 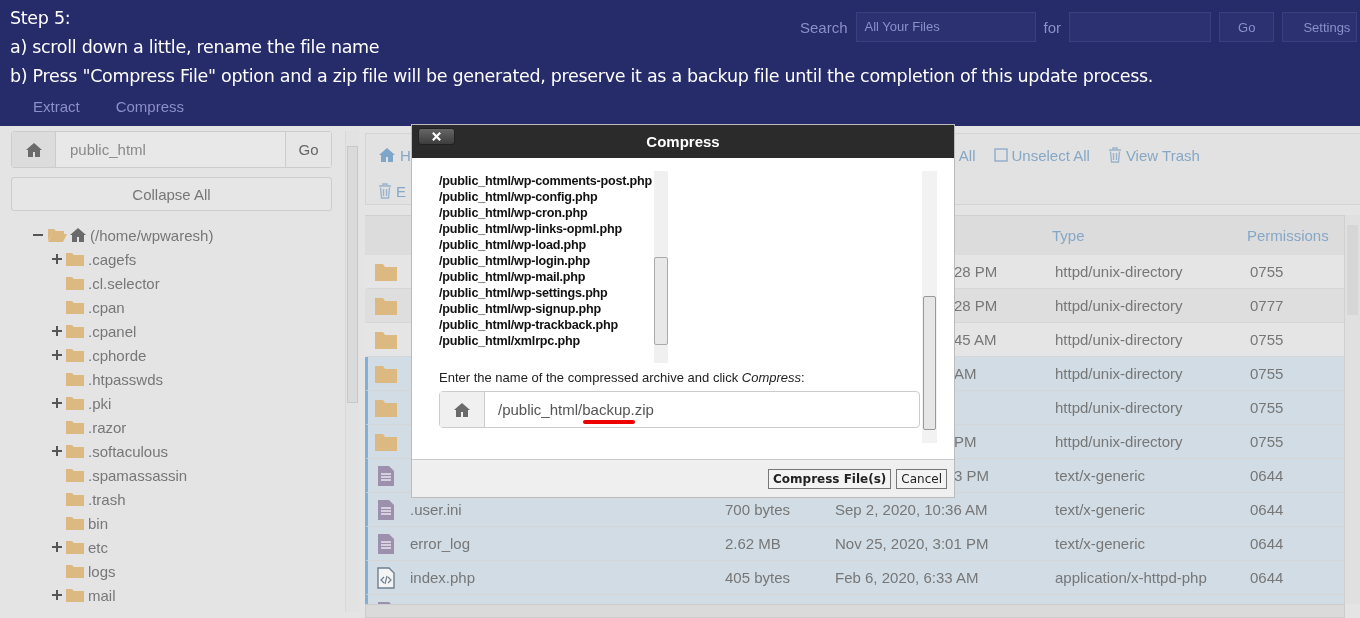 I want to click on table-cell: 45 AM, so click(x=975, y=339).